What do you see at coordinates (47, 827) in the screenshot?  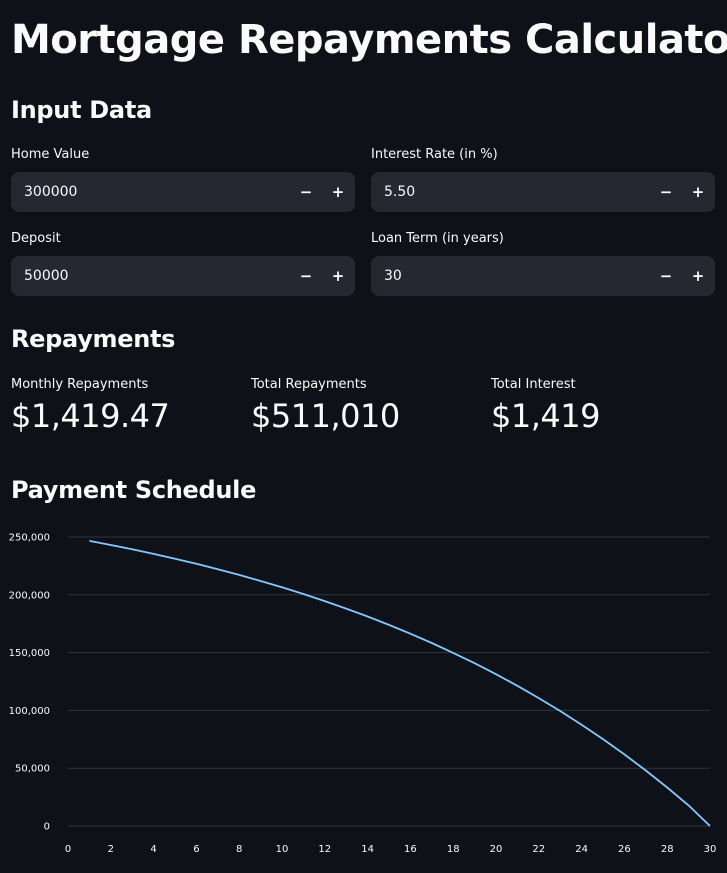 I see `y-tick-label: 0` at bounding box center [47, 827].